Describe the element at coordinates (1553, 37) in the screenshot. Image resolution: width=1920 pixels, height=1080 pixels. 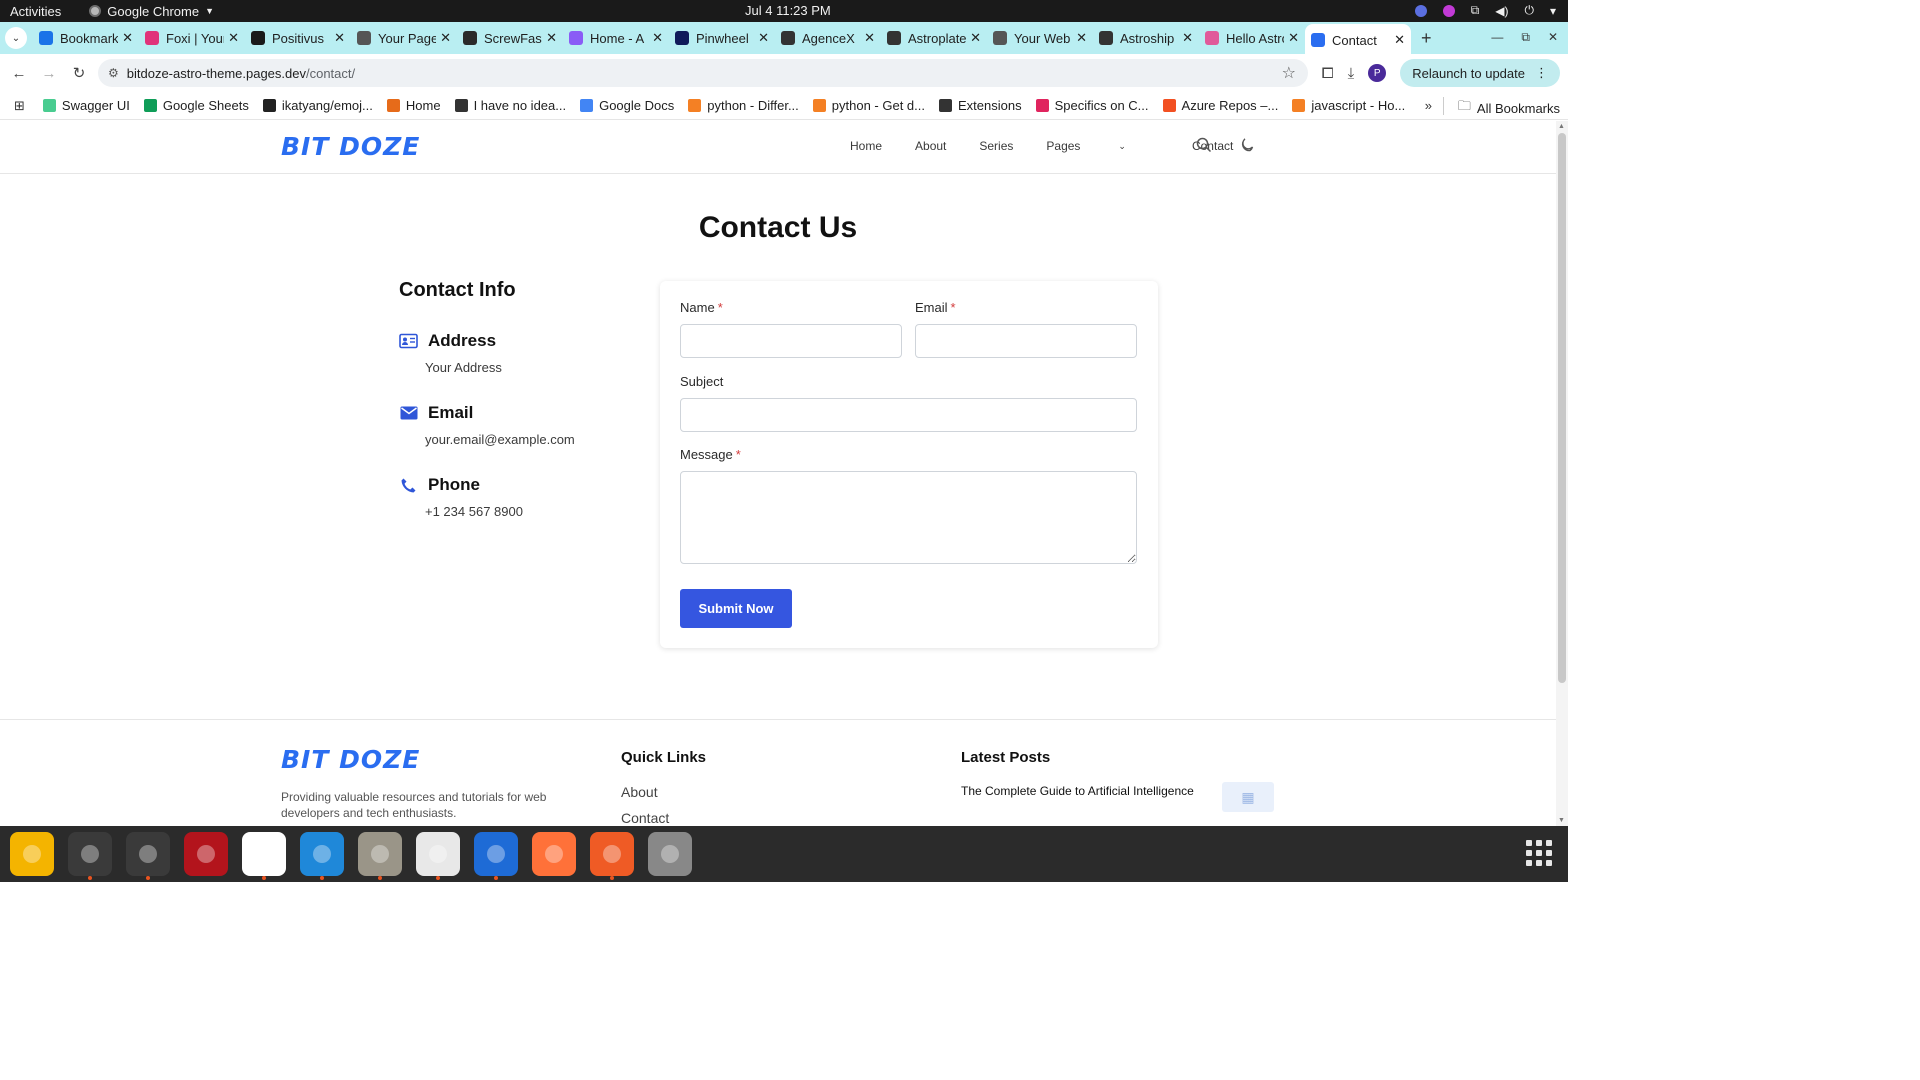
I see `close-window-icon: ✕` at that location.